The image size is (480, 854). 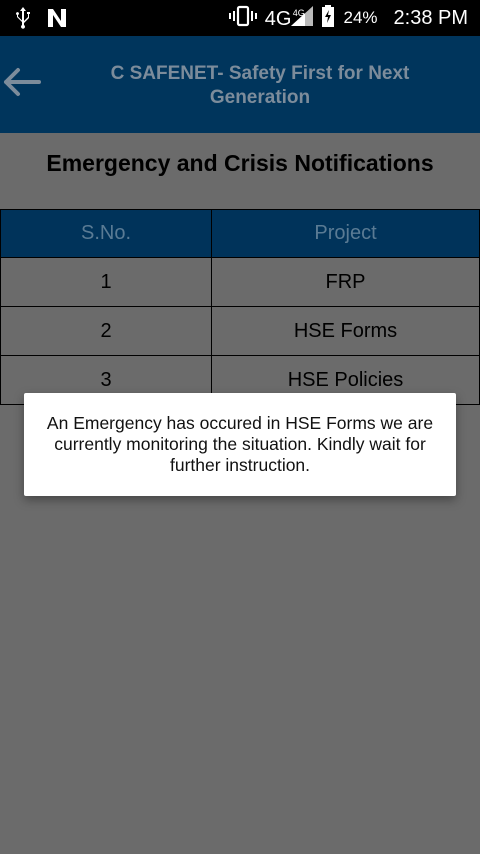 What do you see at coordinates (346, 233) in the screenshot?
I see `column-header-project: Project` at bounding box center [346, 233].